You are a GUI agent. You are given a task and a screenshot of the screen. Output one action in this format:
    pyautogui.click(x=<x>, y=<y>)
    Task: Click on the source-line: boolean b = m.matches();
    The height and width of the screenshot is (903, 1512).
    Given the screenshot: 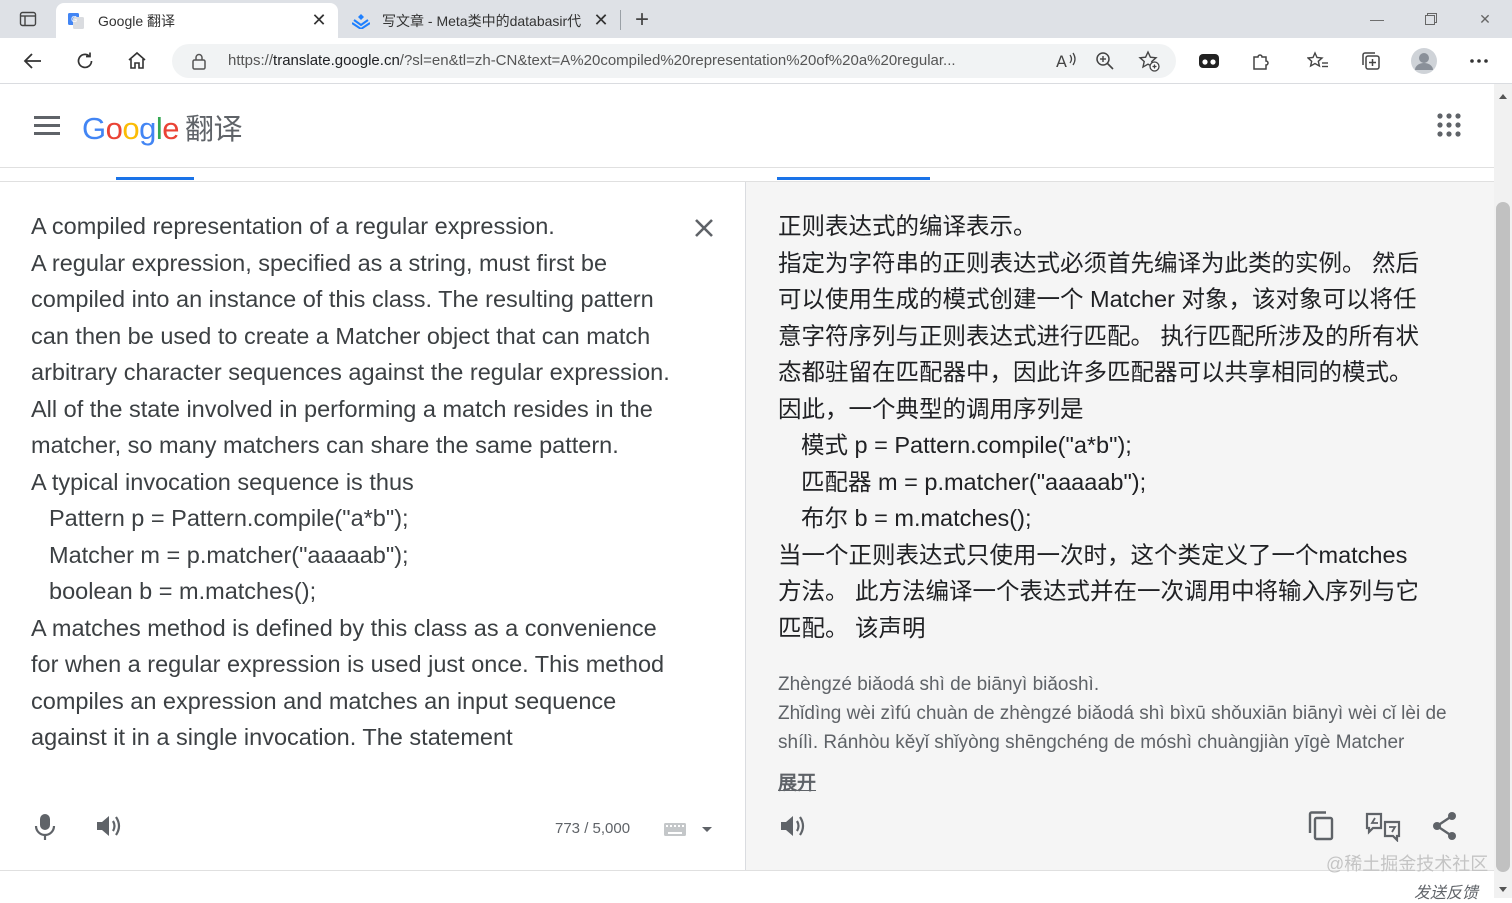 What is the action you would take?
    pyautogui.click(x=183, y=591)
    